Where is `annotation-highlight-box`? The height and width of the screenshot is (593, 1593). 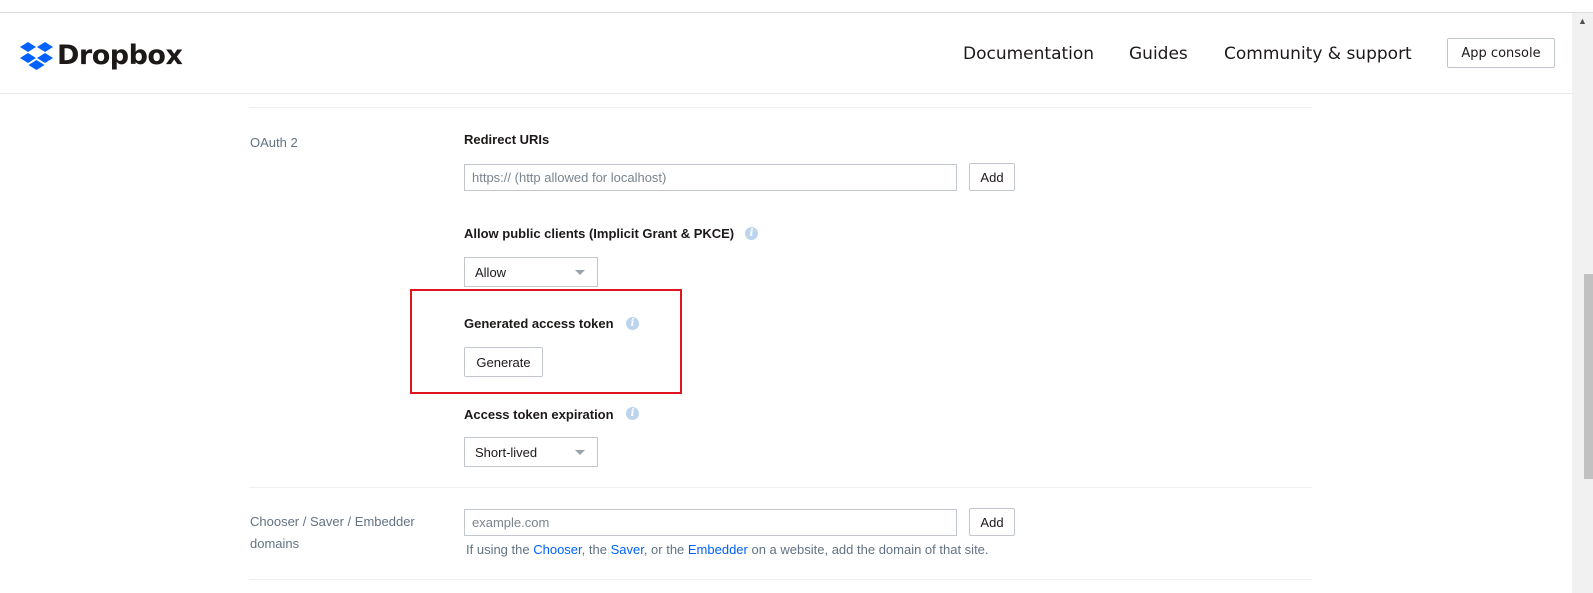 annotation-highlight-box is located at coordinates (546, 341).